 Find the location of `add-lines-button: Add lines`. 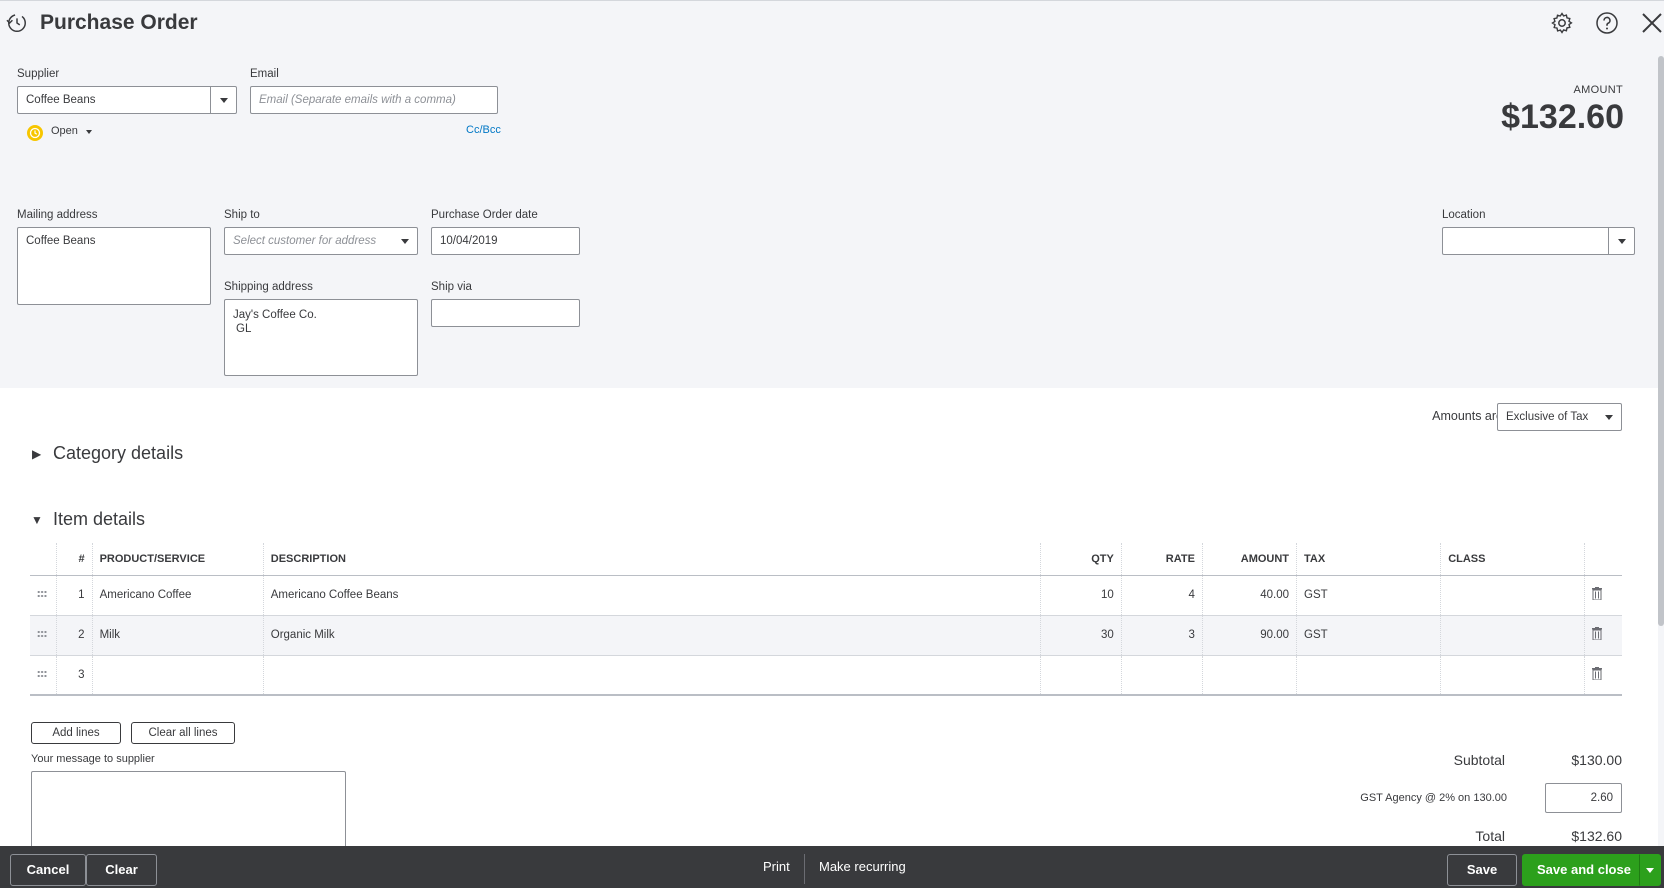

add-lines-button: Add lines is located at coordinates (76, 733).